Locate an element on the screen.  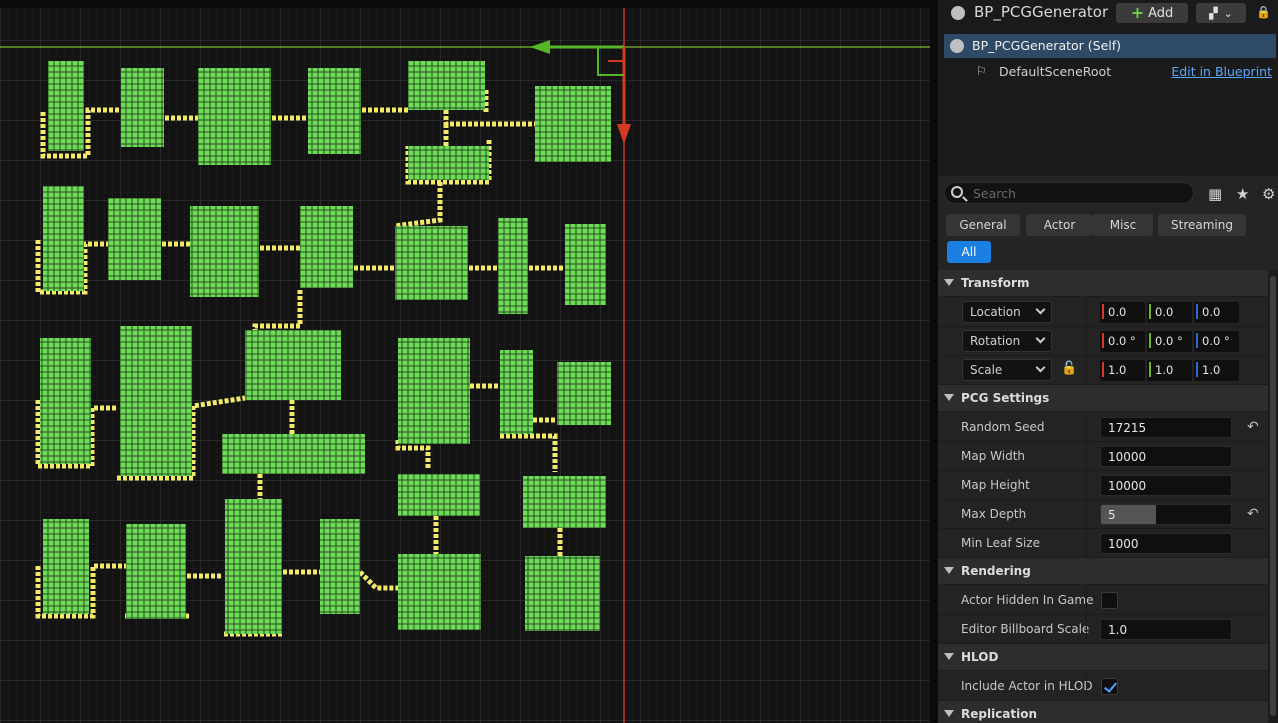
component-tree-root: ⚐ DefaultSceneRoot Edit in Blueprint is located at coordinates (1110, 72).